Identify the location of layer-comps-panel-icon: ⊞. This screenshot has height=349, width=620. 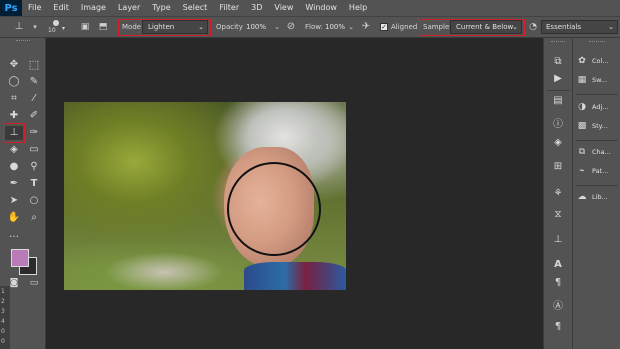
(558, 167).